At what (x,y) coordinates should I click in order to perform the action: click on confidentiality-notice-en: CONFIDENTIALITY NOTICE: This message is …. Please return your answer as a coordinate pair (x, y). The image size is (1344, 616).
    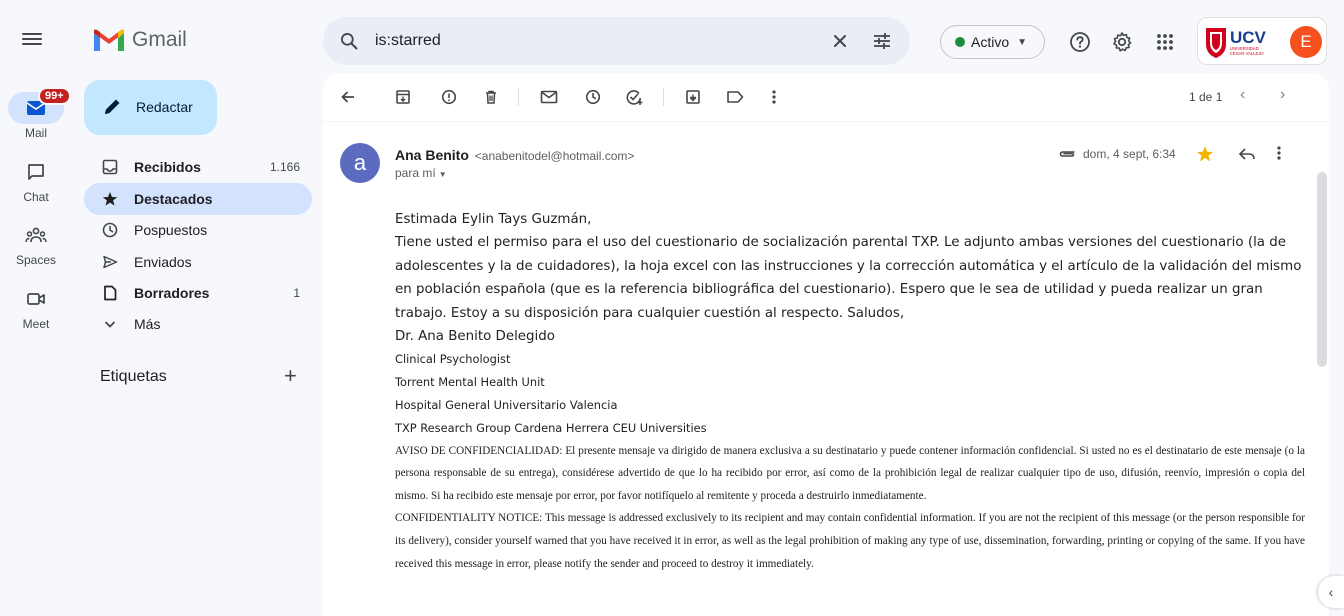
    Looking at the image, I should click on (850, 541).